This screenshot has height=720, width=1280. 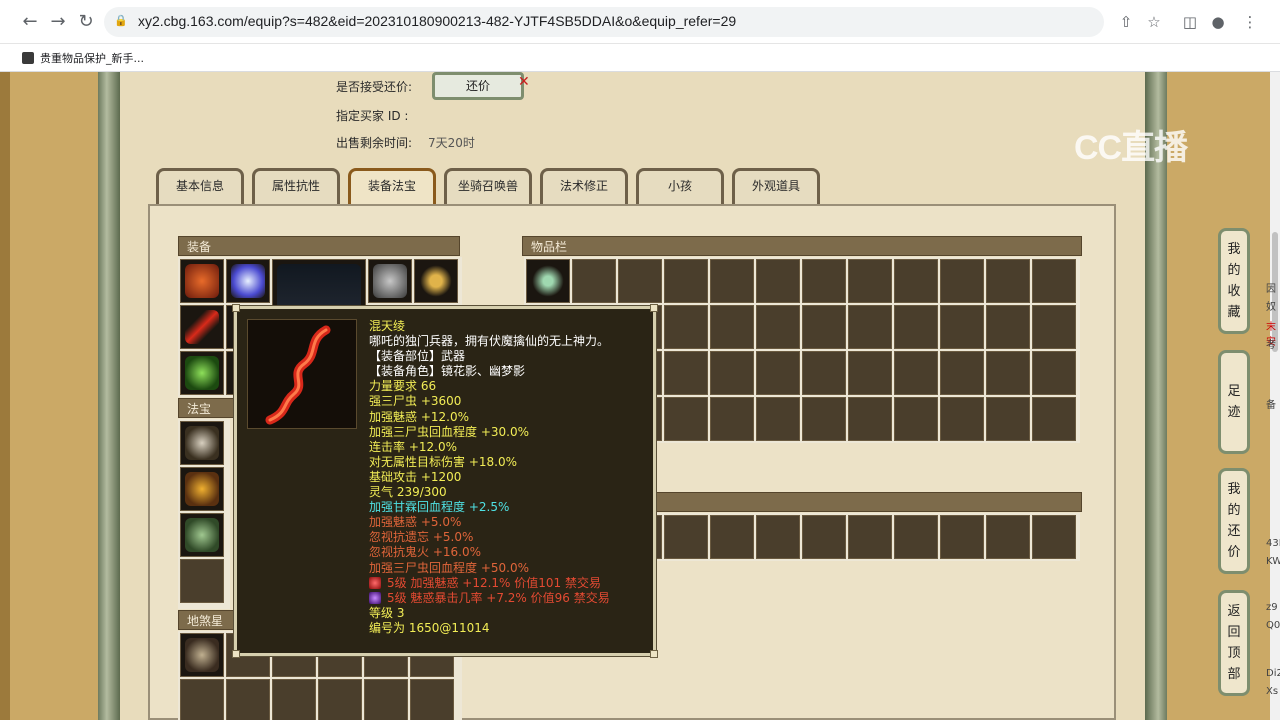 What do you see at coordinates (449, 431) in the screenshot?
I see `stat-line: 加强三尸虫回血程度 +30.0%` at bounding box center [449, 431].